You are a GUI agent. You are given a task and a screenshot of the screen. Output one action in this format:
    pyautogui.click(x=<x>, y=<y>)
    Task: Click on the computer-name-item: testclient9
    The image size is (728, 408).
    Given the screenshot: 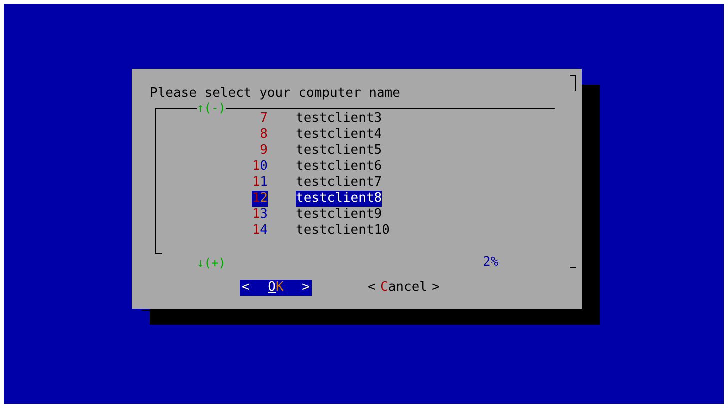 What is the action you would take?
    pyautogui.click(x=339, y=215)
    